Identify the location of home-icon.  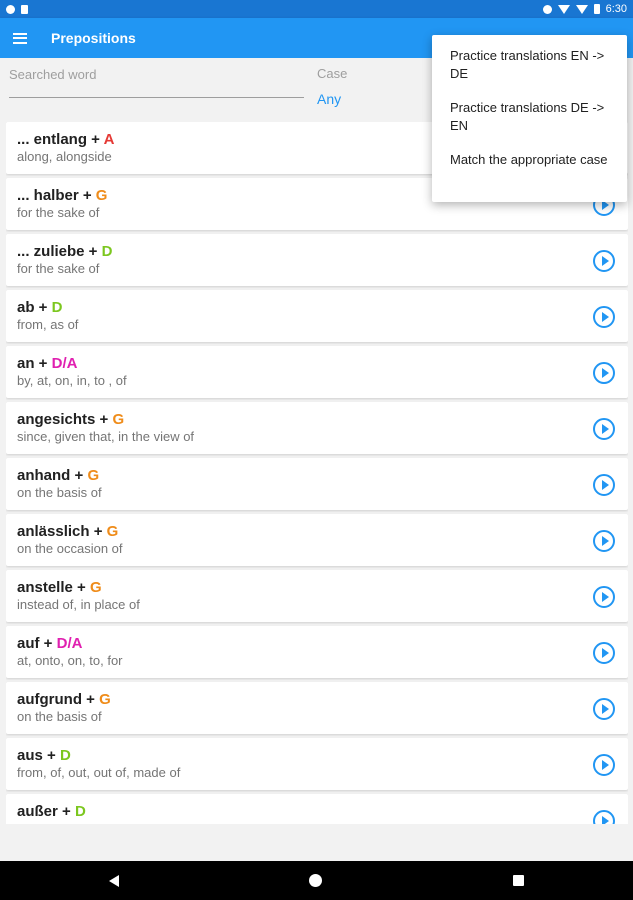
(316, 880).